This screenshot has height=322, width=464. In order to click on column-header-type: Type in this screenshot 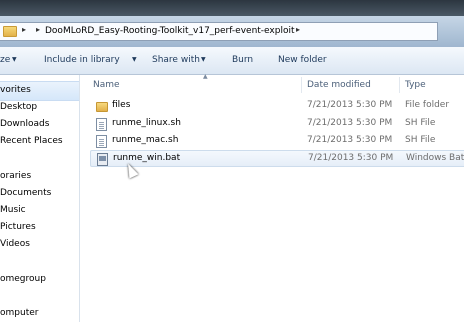, I will do `click(415, 85)`.